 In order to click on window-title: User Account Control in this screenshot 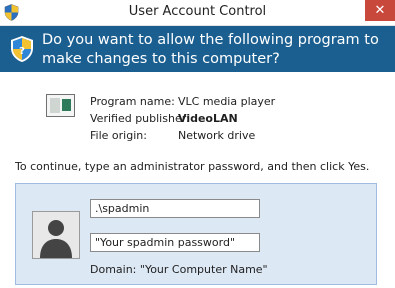, I will do `click(197, 11)`.